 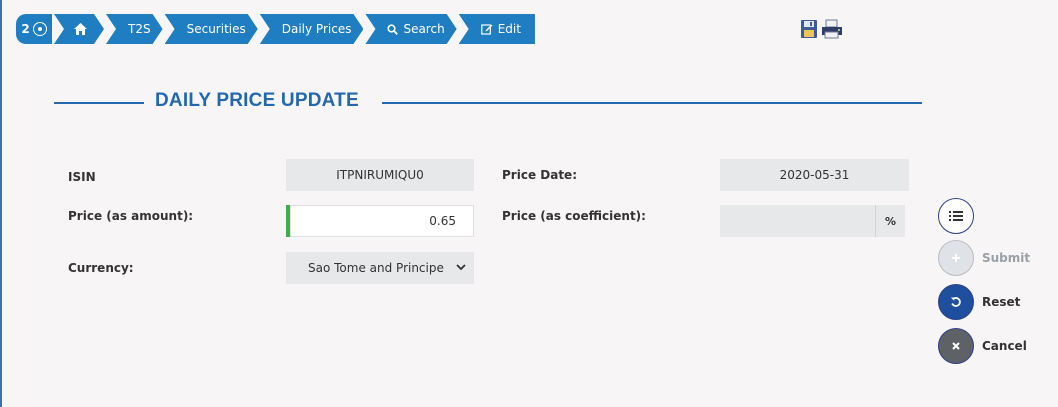 I want to click on toolbar-icons, so click(x=822, y=29).